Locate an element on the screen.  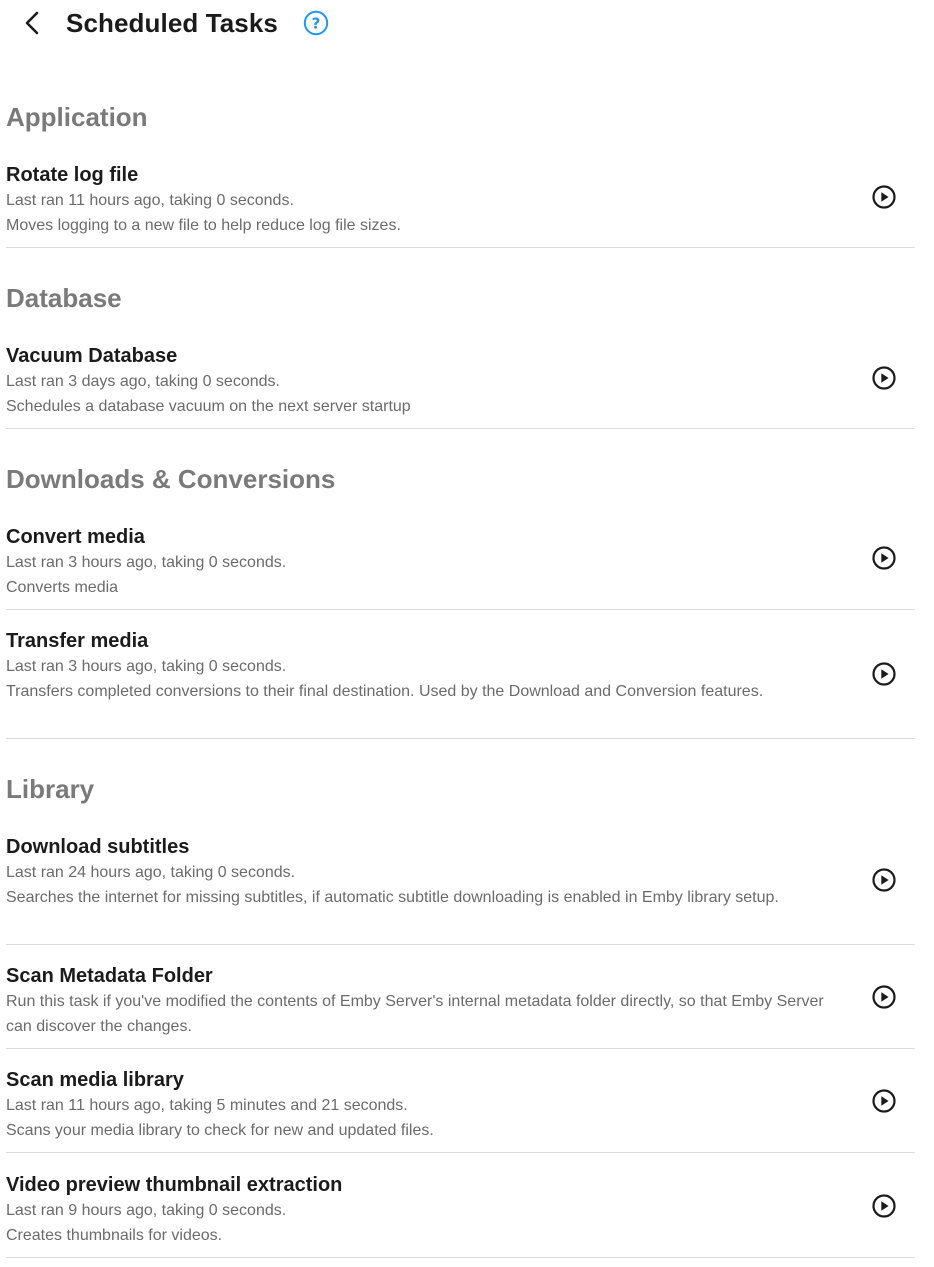
task-name: Scan Metadata Folder is located at coordinates (109, 976).